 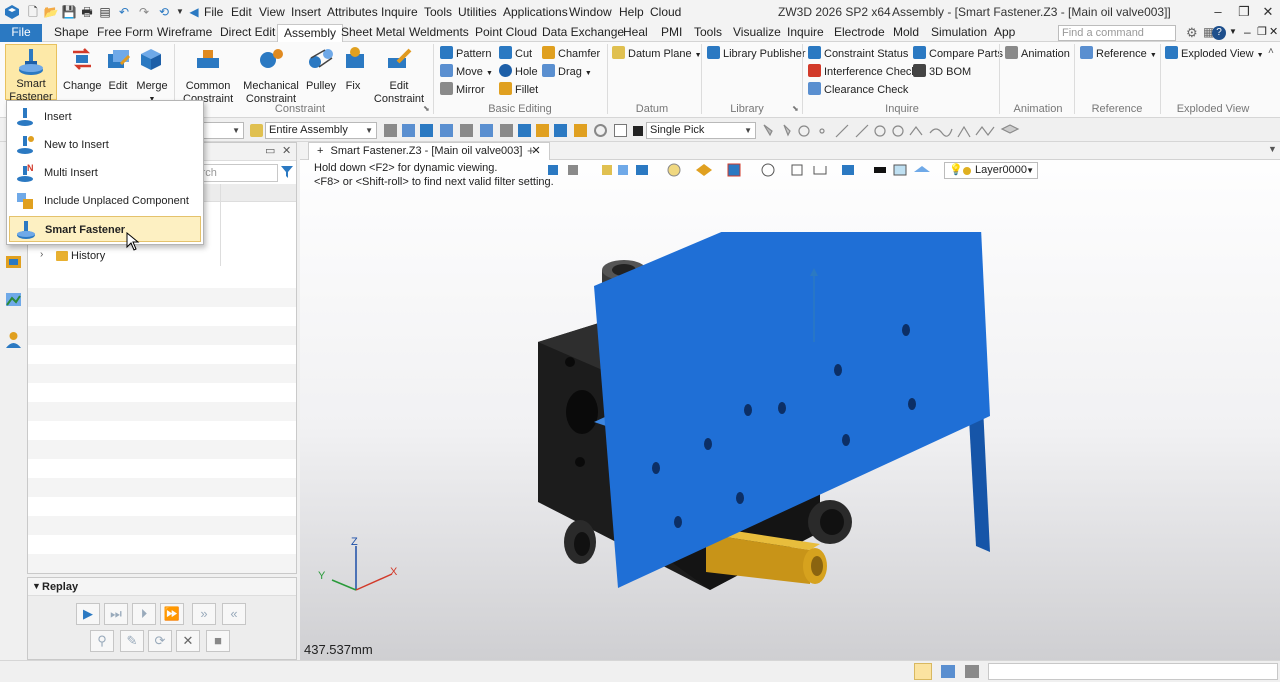 What do you see at coordinates (310, 33) in the screenshot?
I see `tab-assembly: Assembly` at bounding box center [310, 33].